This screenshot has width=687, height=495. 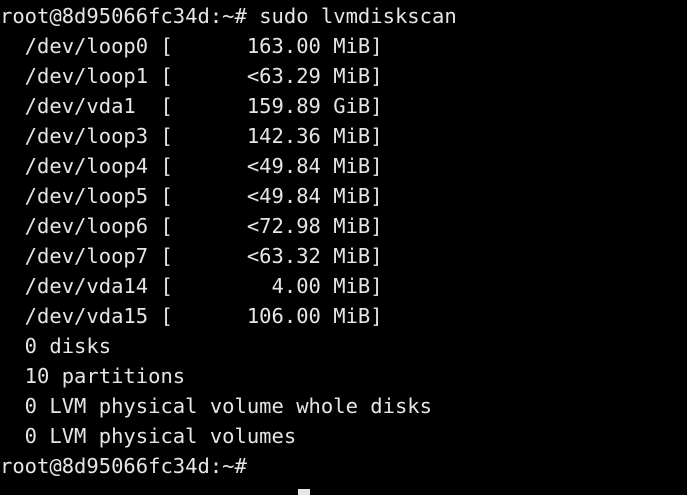 I want to click on output-line: 0 LVM physical volumes, so click(x=148, y=436).